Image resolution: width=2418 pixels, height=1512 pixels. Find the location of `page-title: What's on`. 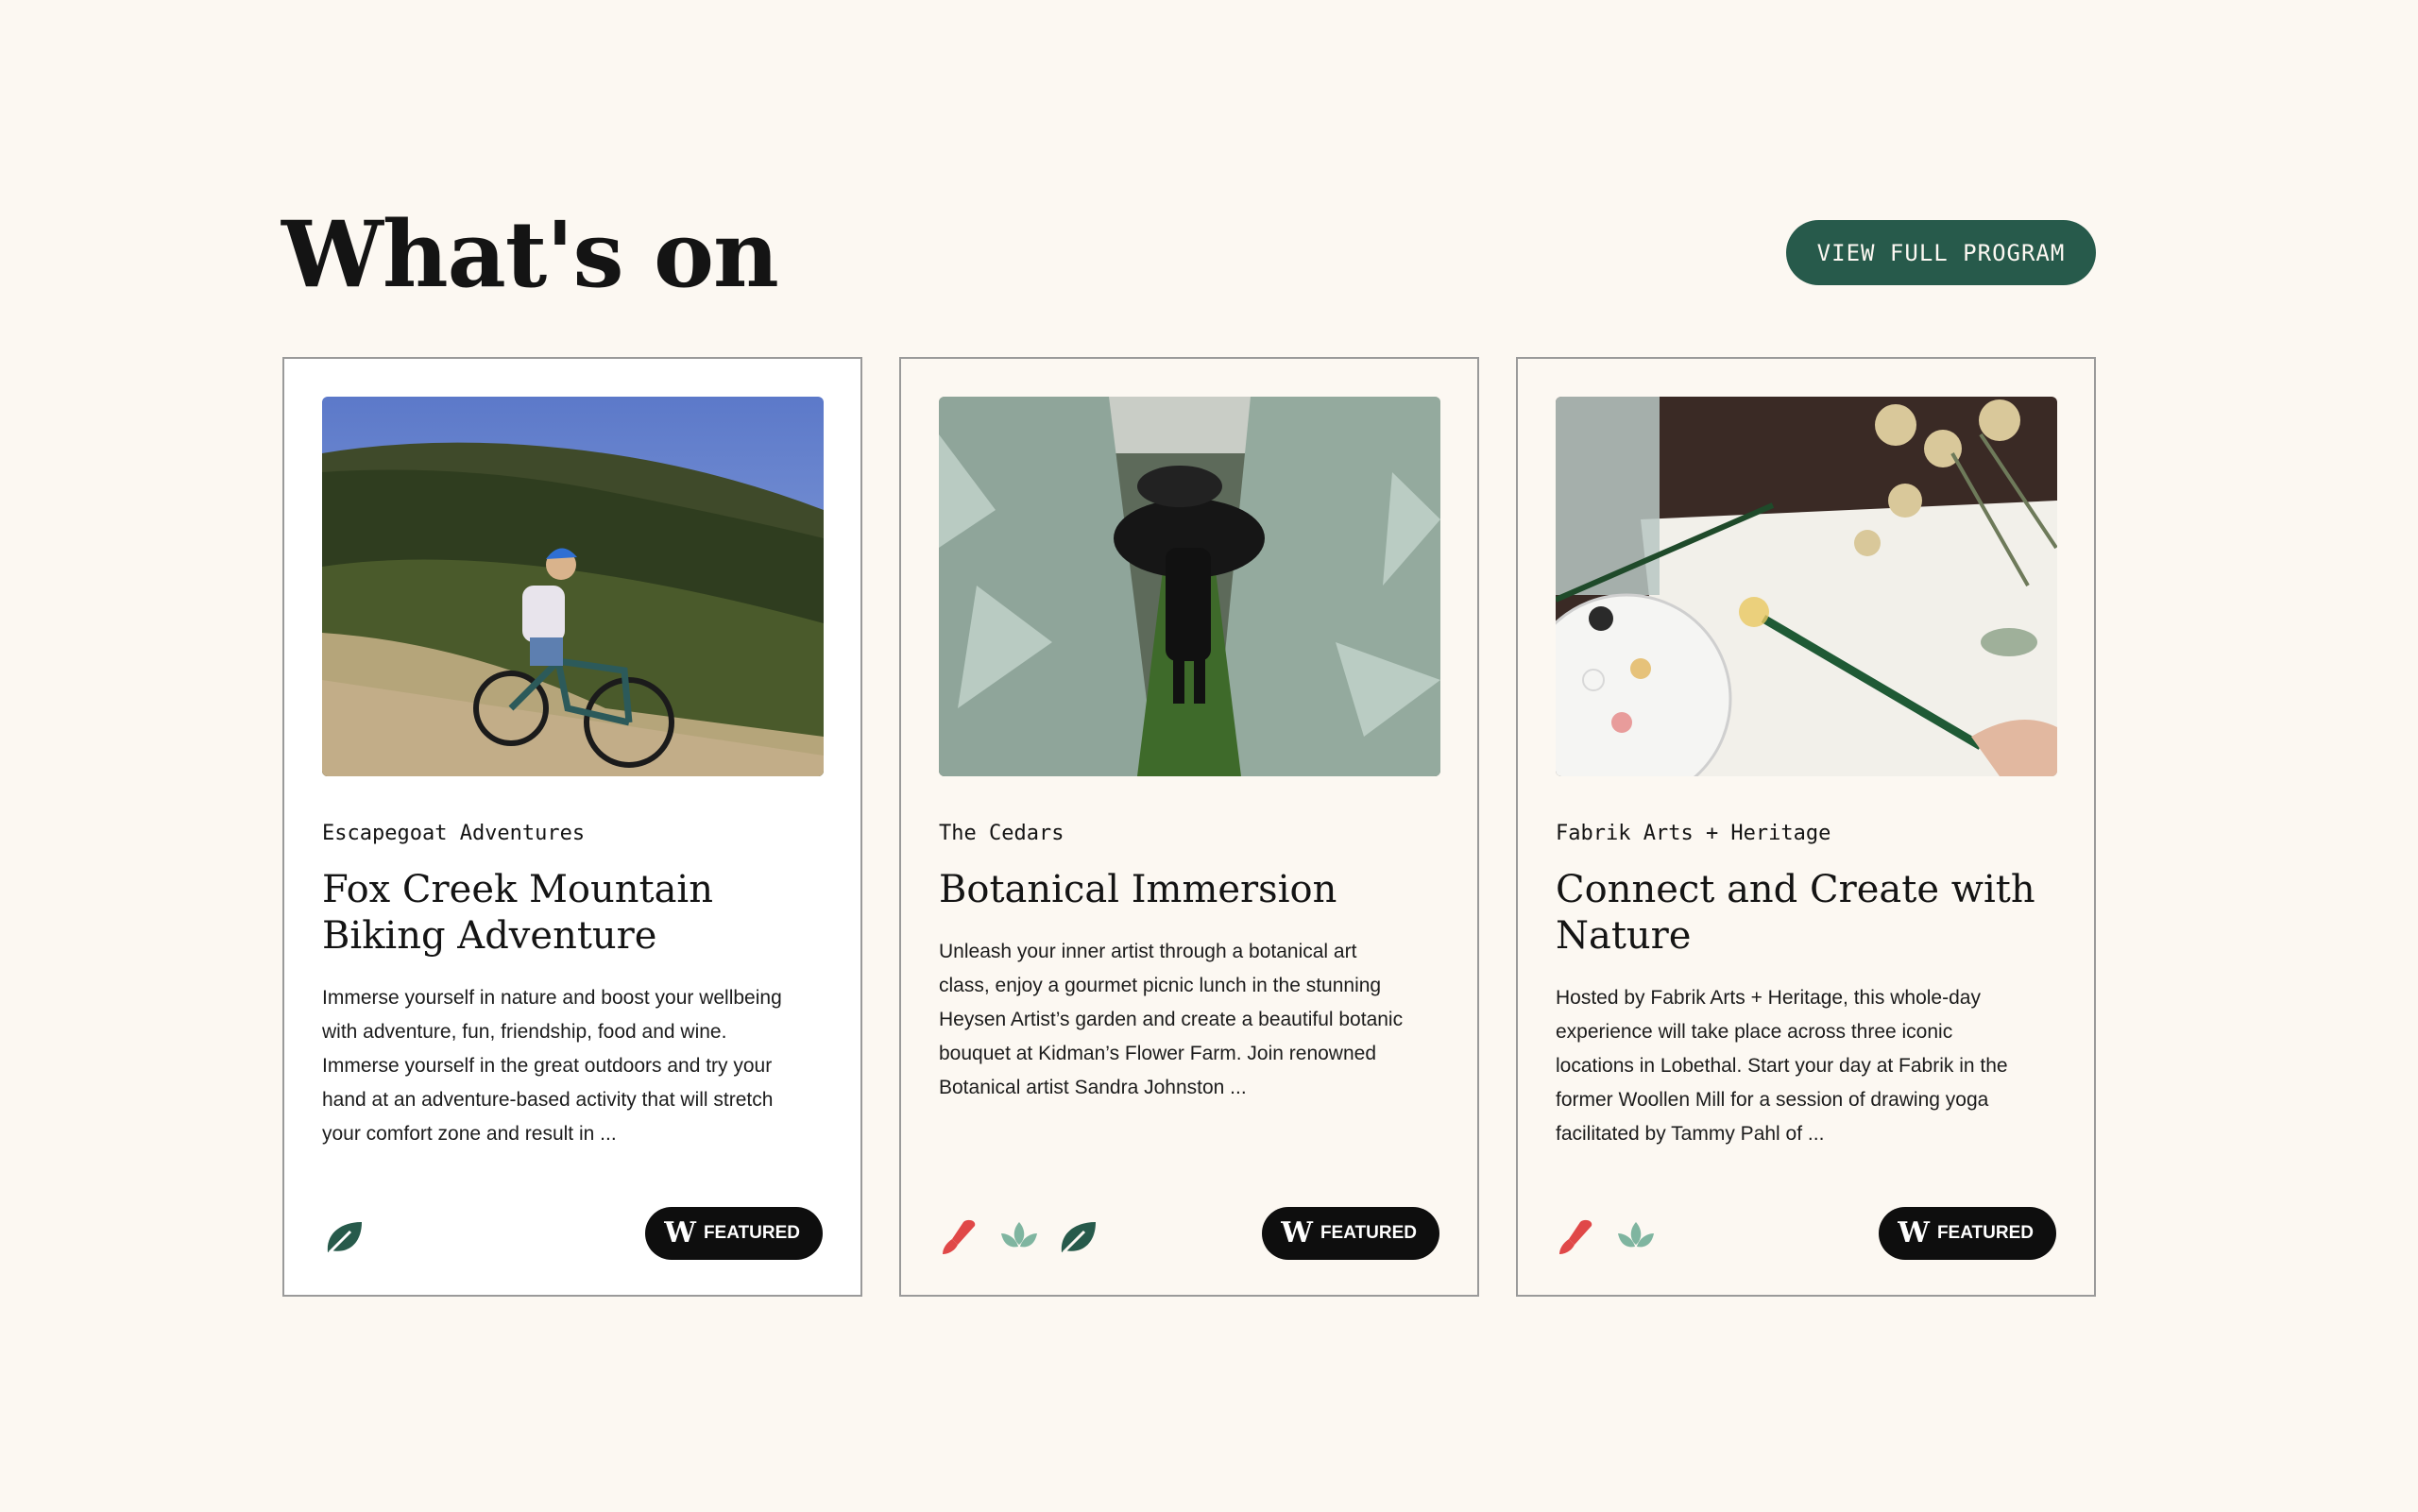

page-title: What's on is located at coordinates (530, 254).